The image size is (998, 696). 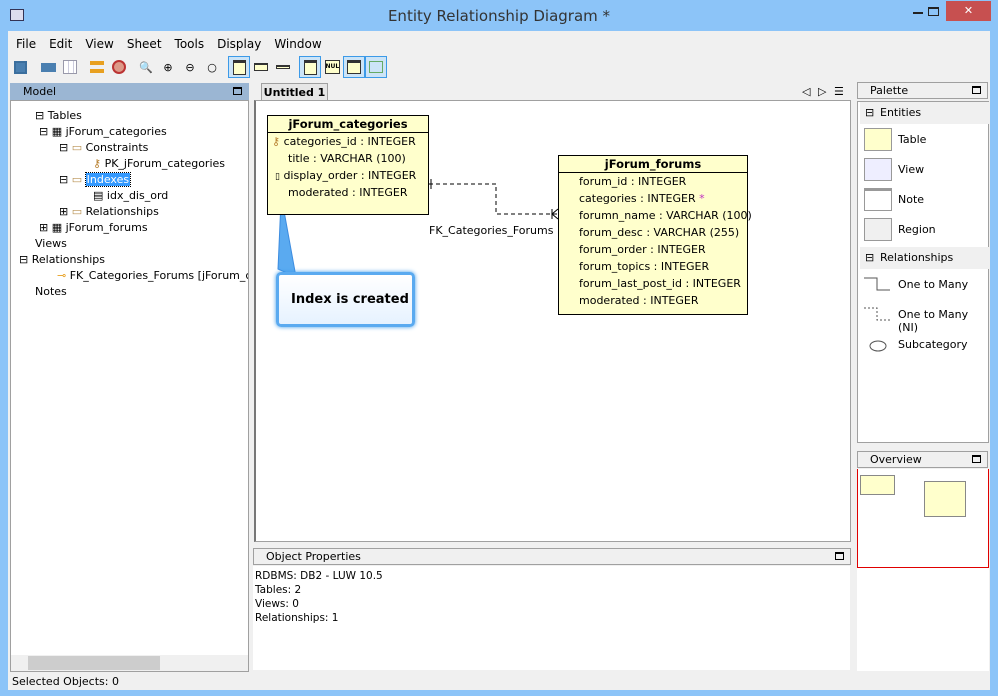 I want to click on menu-bar: File Edit View Sheet Tools Display Window, so click(x=175, y=44).